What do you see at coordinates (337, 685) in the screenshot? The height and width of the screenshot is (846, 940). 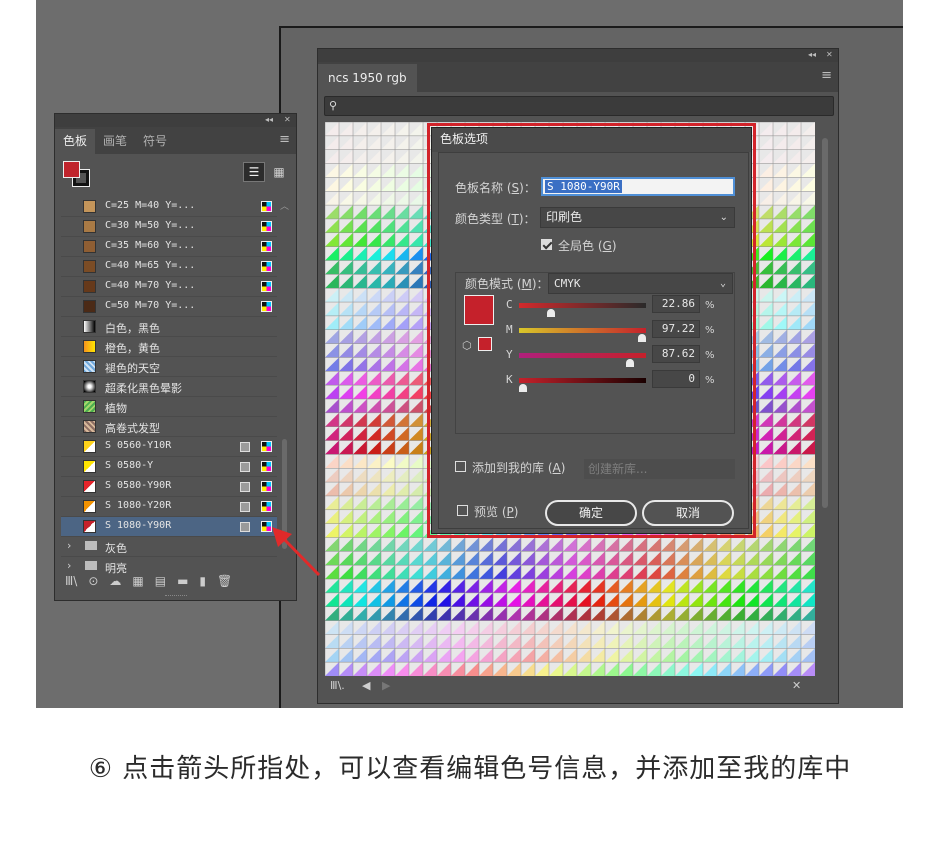 I see `library-menu-icon: Ⅲ\.` at bounding box center [337, 685].